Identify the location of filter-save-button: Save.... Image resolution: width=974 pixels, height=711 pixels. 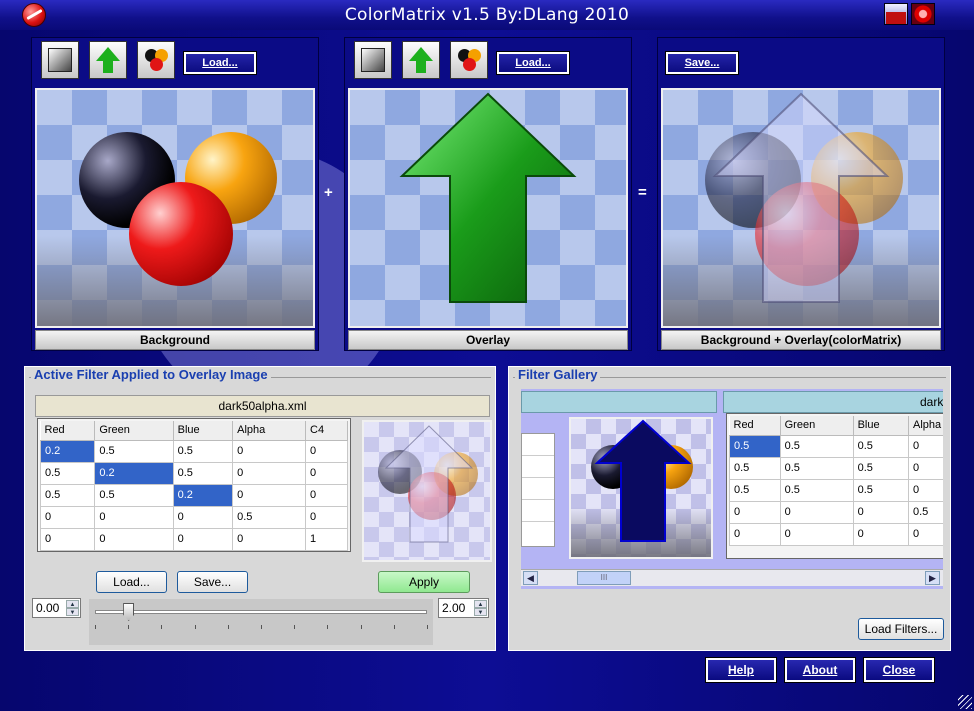
(212, 582).